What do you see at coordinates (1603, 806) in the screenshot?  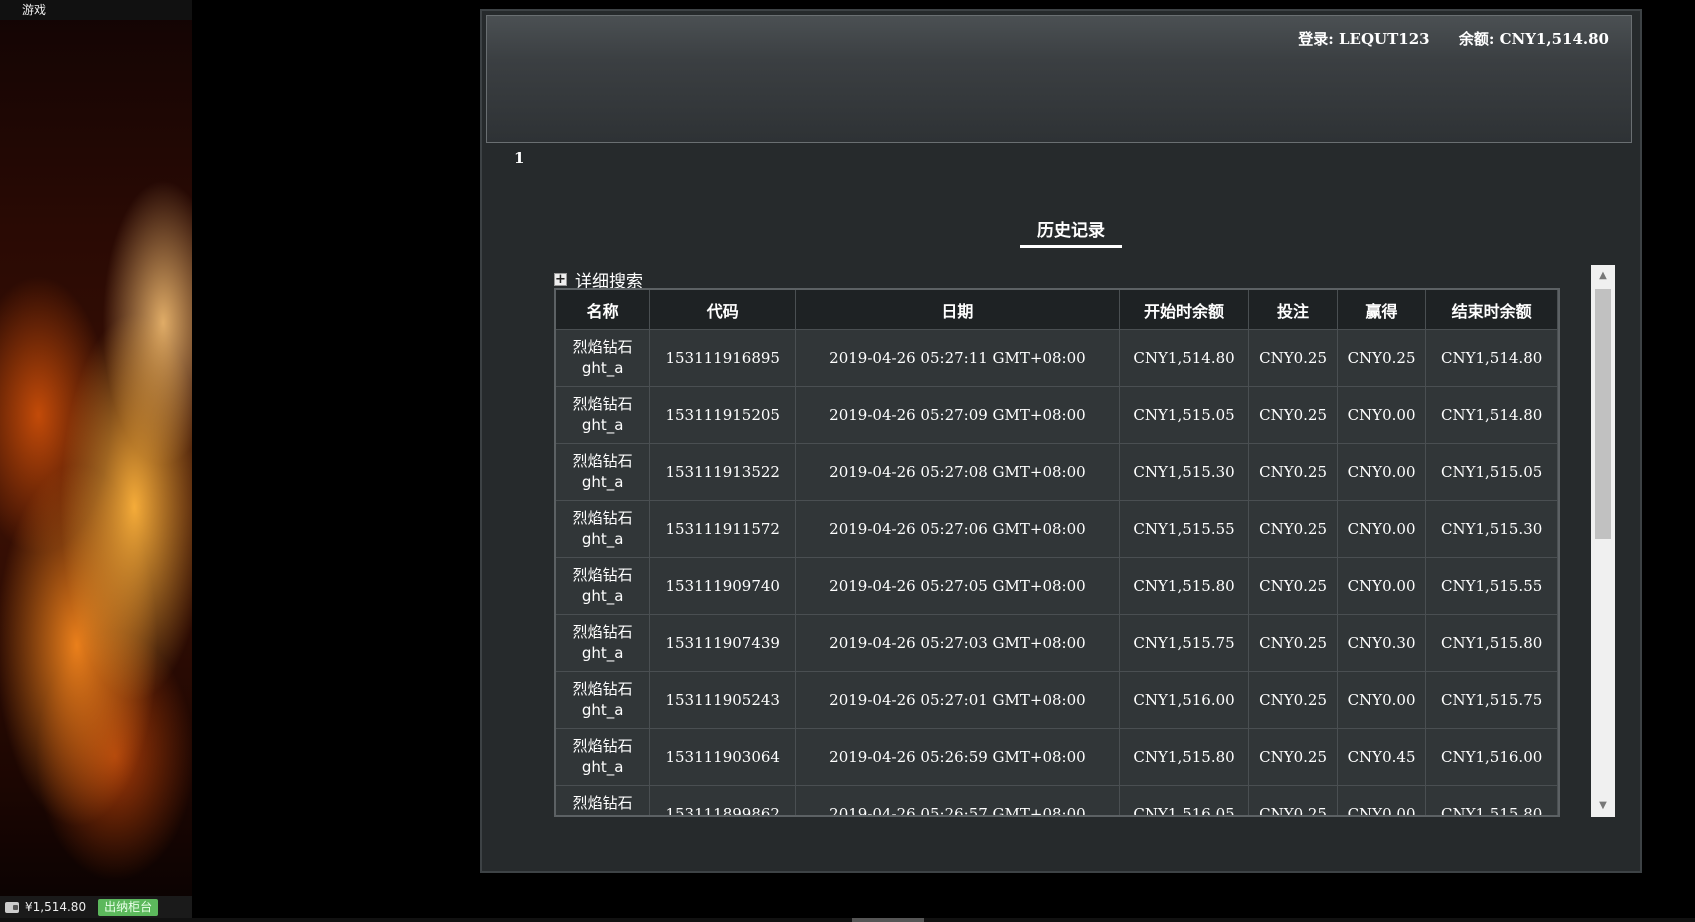 I see `scroll-down-arrow-icon: ▼` at bounding box center [1603, 806].